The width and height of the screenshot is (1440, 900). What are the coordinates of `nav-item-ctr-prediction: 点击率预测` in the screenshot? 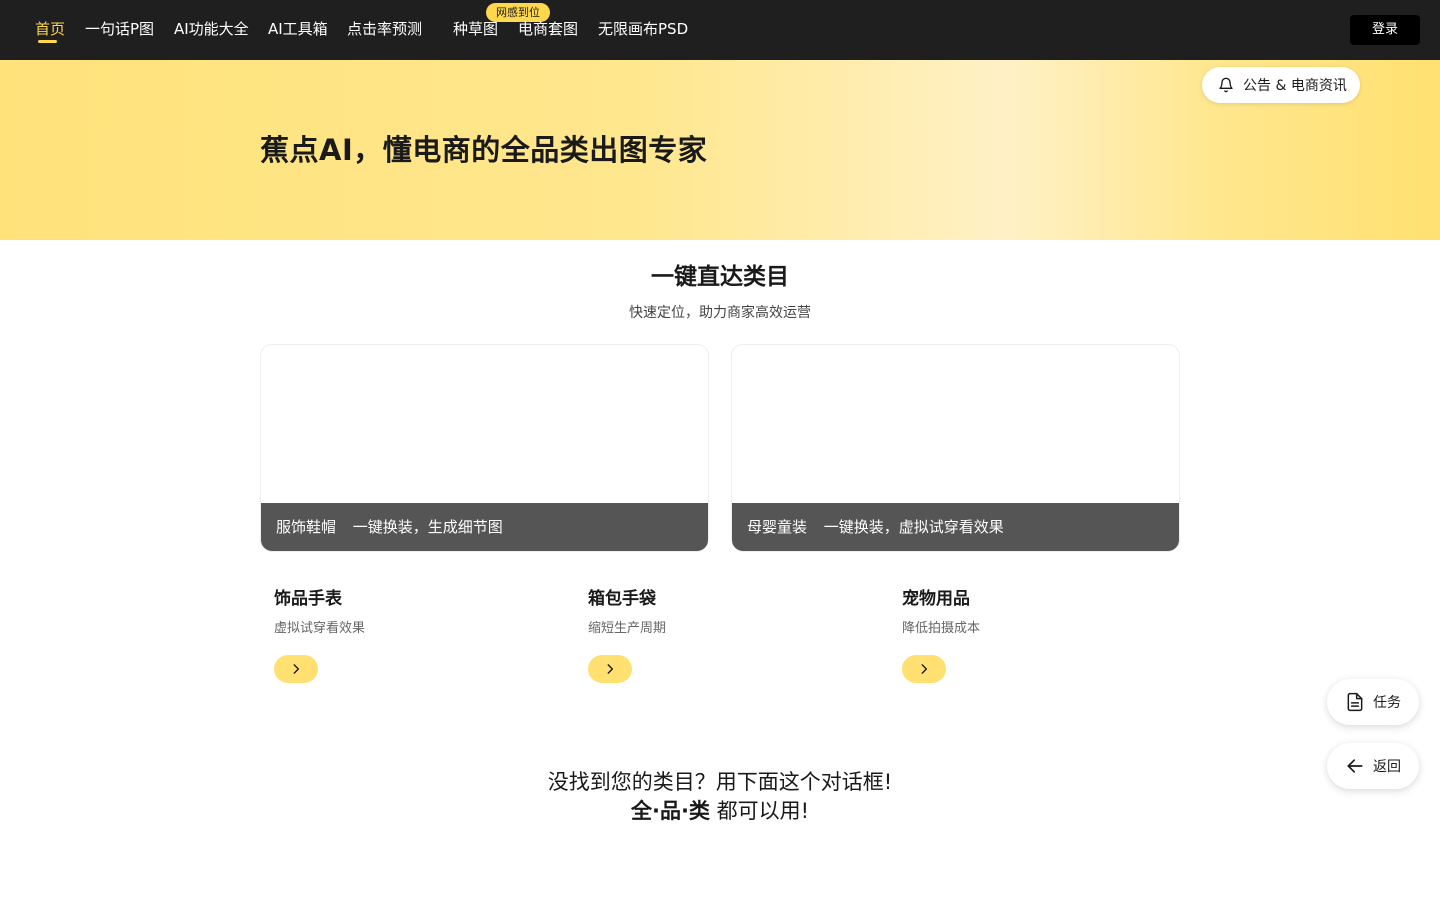 It's located at (384, 29).